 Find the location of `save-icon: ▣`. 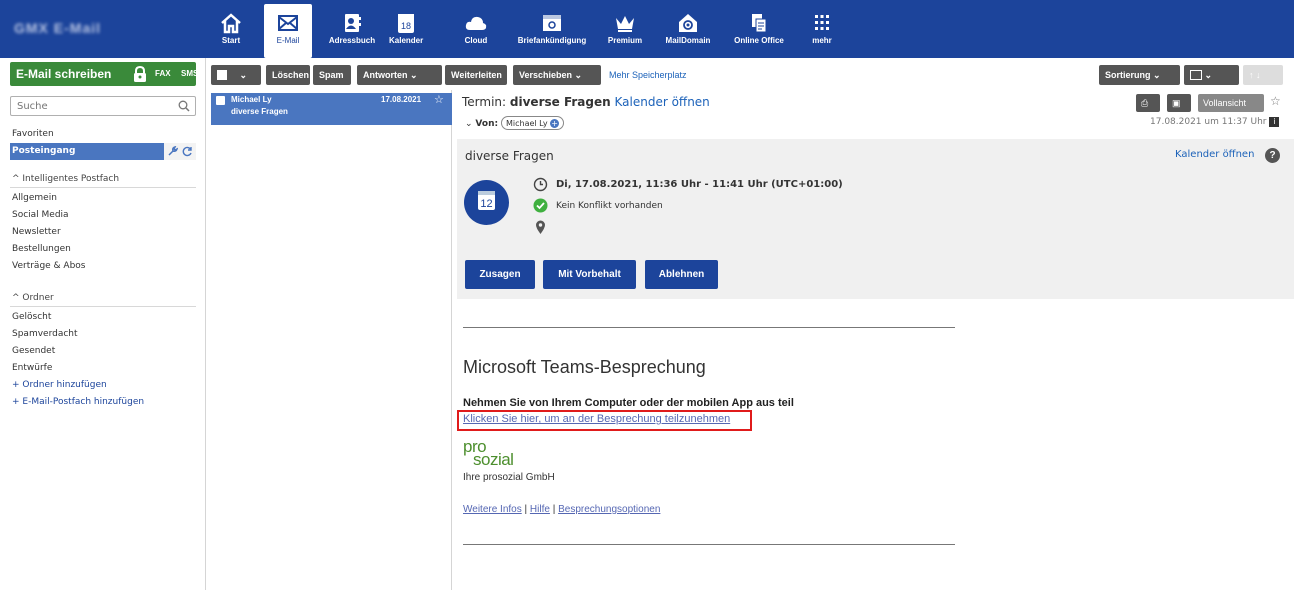

save-icon: ▣ is located at coordinates (1176, 103).